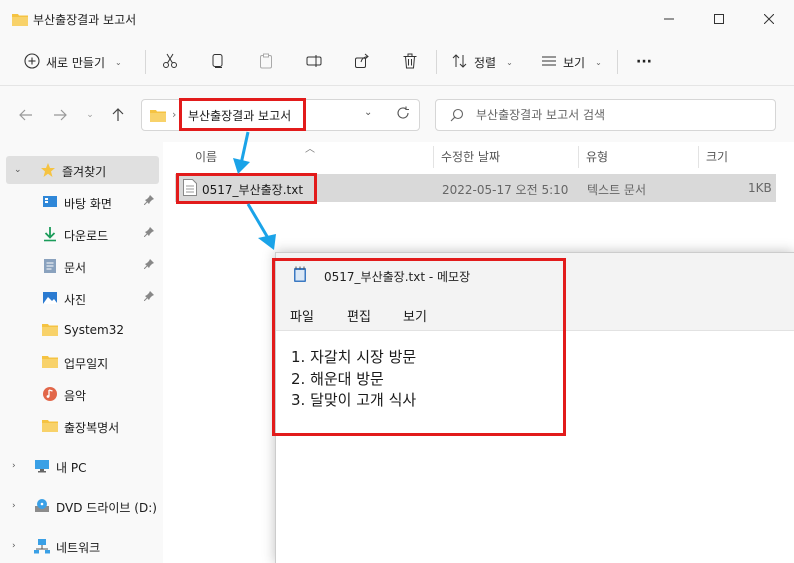  Describe the element at coordinates (535, 314) in the screenshot. I see `notepad-menu-bar: 파일 편집 보기` at that location.